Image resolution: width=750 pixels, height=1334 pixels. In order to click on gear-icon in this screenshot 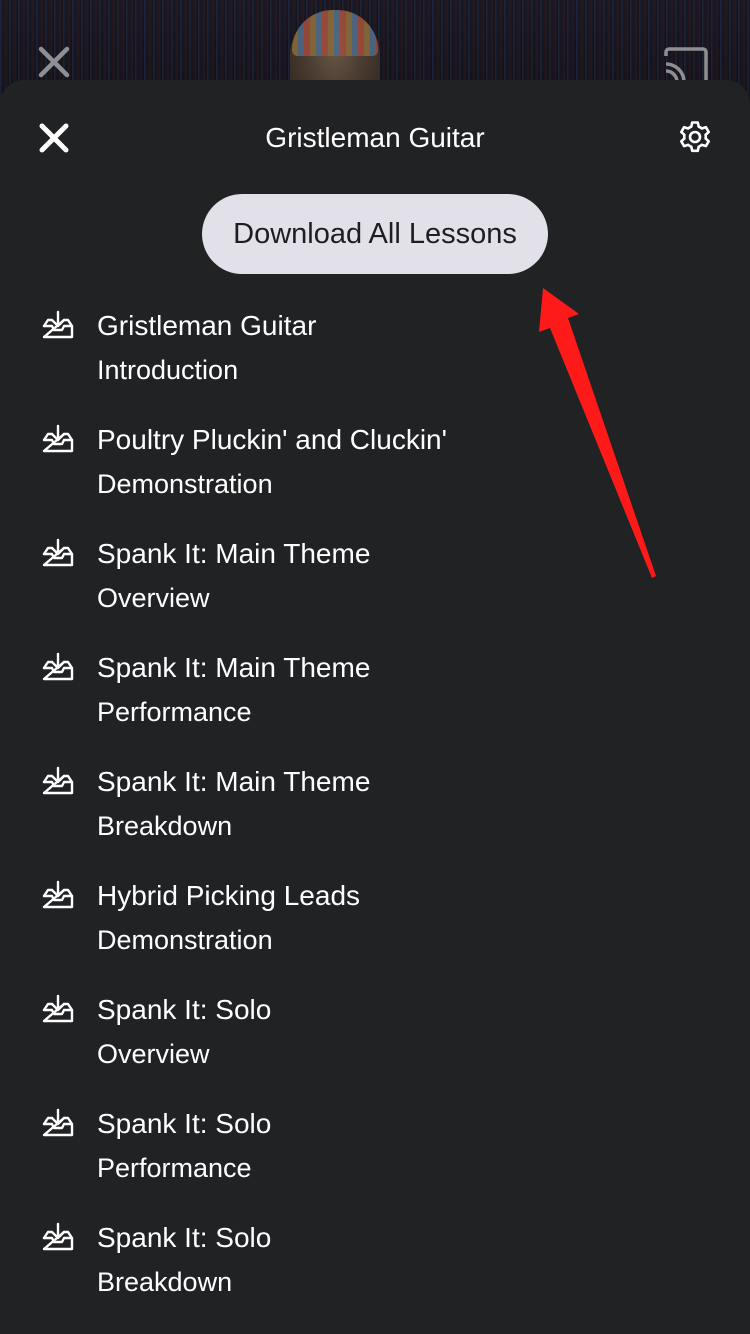, I will do `click(695, 137)`.